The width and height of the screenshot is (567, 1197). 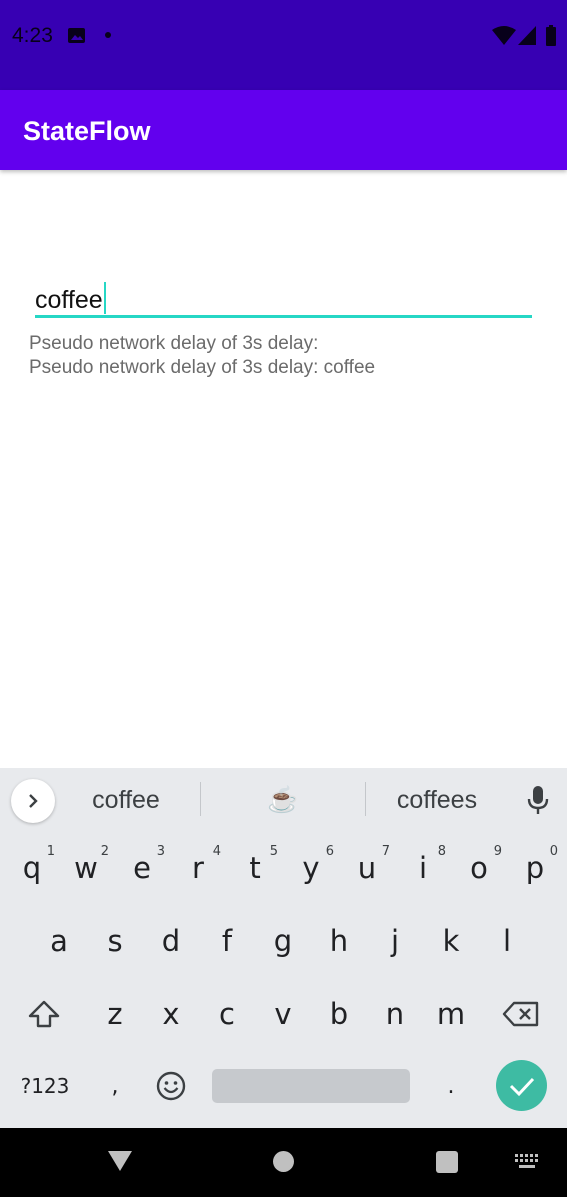 I want to click on keyboard-switch-icon, so click(x=528, y=1162).